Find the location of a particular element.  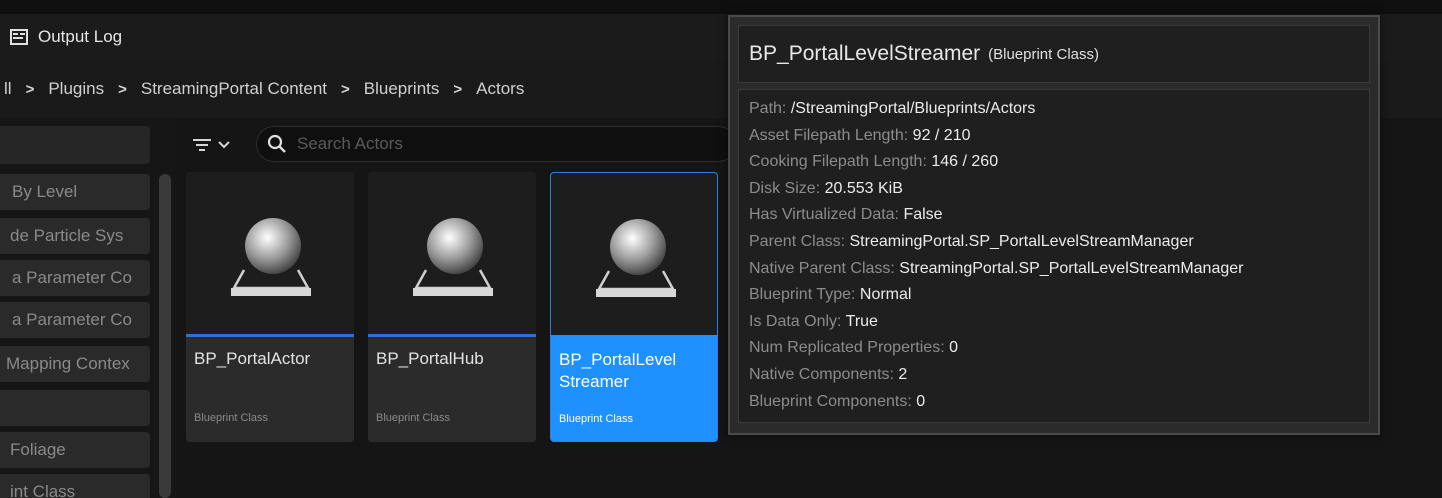

filter-item: Foliage is located at coordinates (75, 450).